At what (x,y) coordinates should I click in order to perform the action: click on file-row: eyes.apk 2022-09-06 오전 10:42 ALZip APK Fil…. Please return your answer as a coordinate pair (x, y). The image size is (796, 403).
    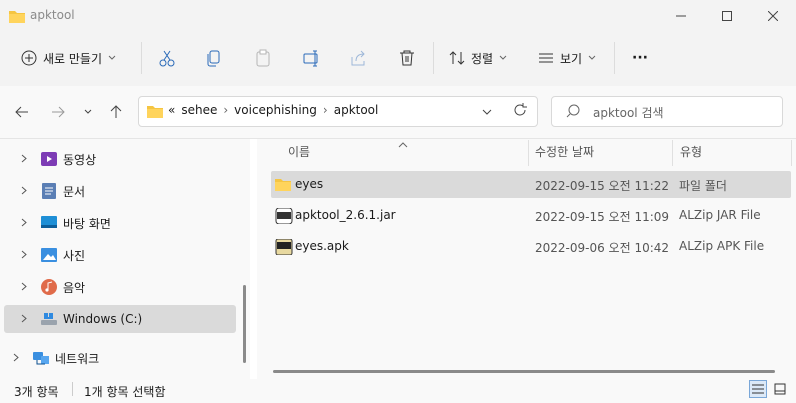
    Looking at the image, I should click on (531, 246).